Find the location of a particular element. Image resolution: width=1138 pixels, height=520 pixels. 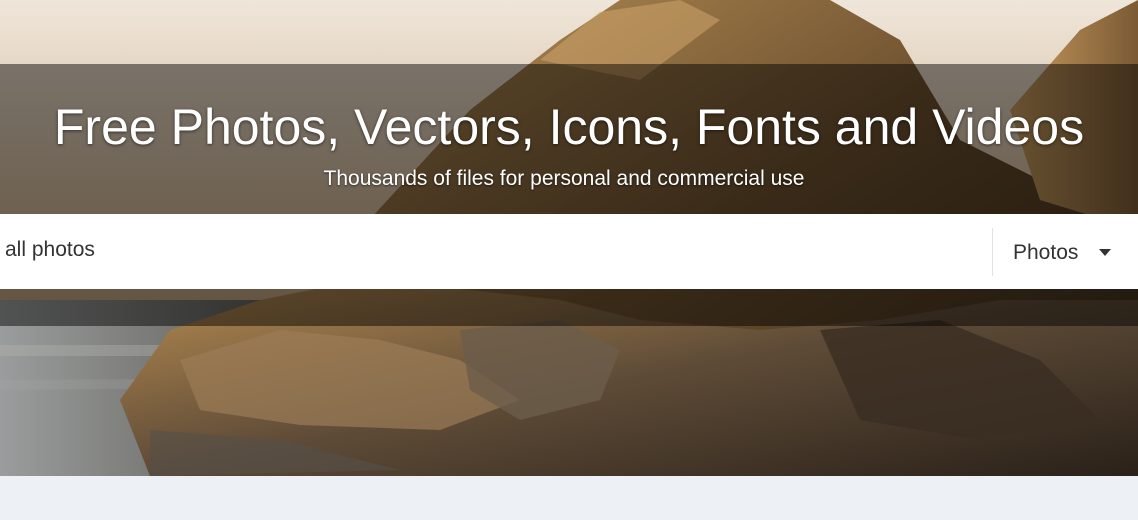

search-input is located at coordinates (490, 251).